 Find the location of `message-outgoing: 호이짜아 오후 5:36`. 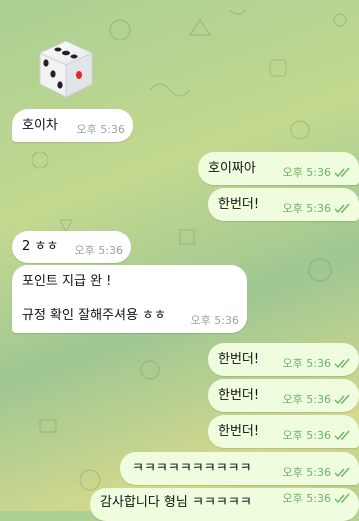

message-outgoing: 호이짜아 오후 5:36 is located at coordinates (278, 168).